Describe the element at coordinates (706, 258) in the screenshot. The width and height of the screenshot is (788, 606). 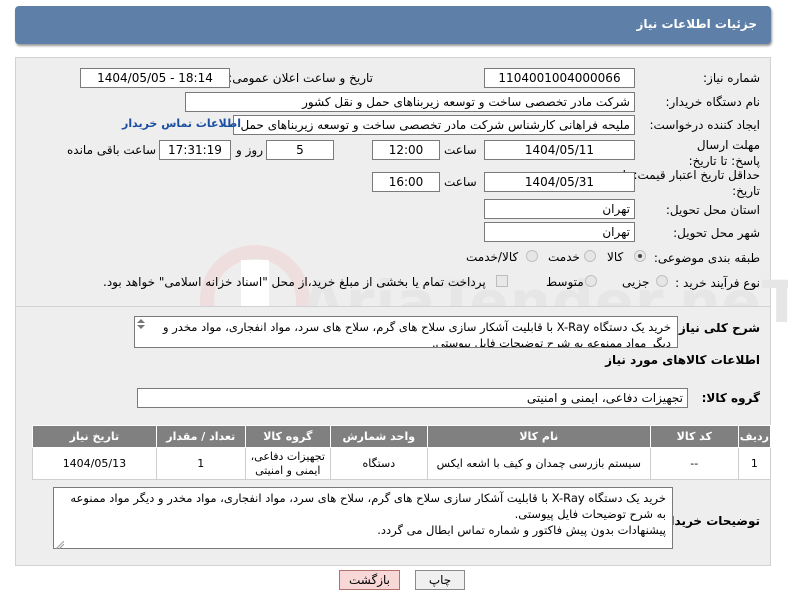
I see `category-label: طبقه بندی موضوعی:` at that location.